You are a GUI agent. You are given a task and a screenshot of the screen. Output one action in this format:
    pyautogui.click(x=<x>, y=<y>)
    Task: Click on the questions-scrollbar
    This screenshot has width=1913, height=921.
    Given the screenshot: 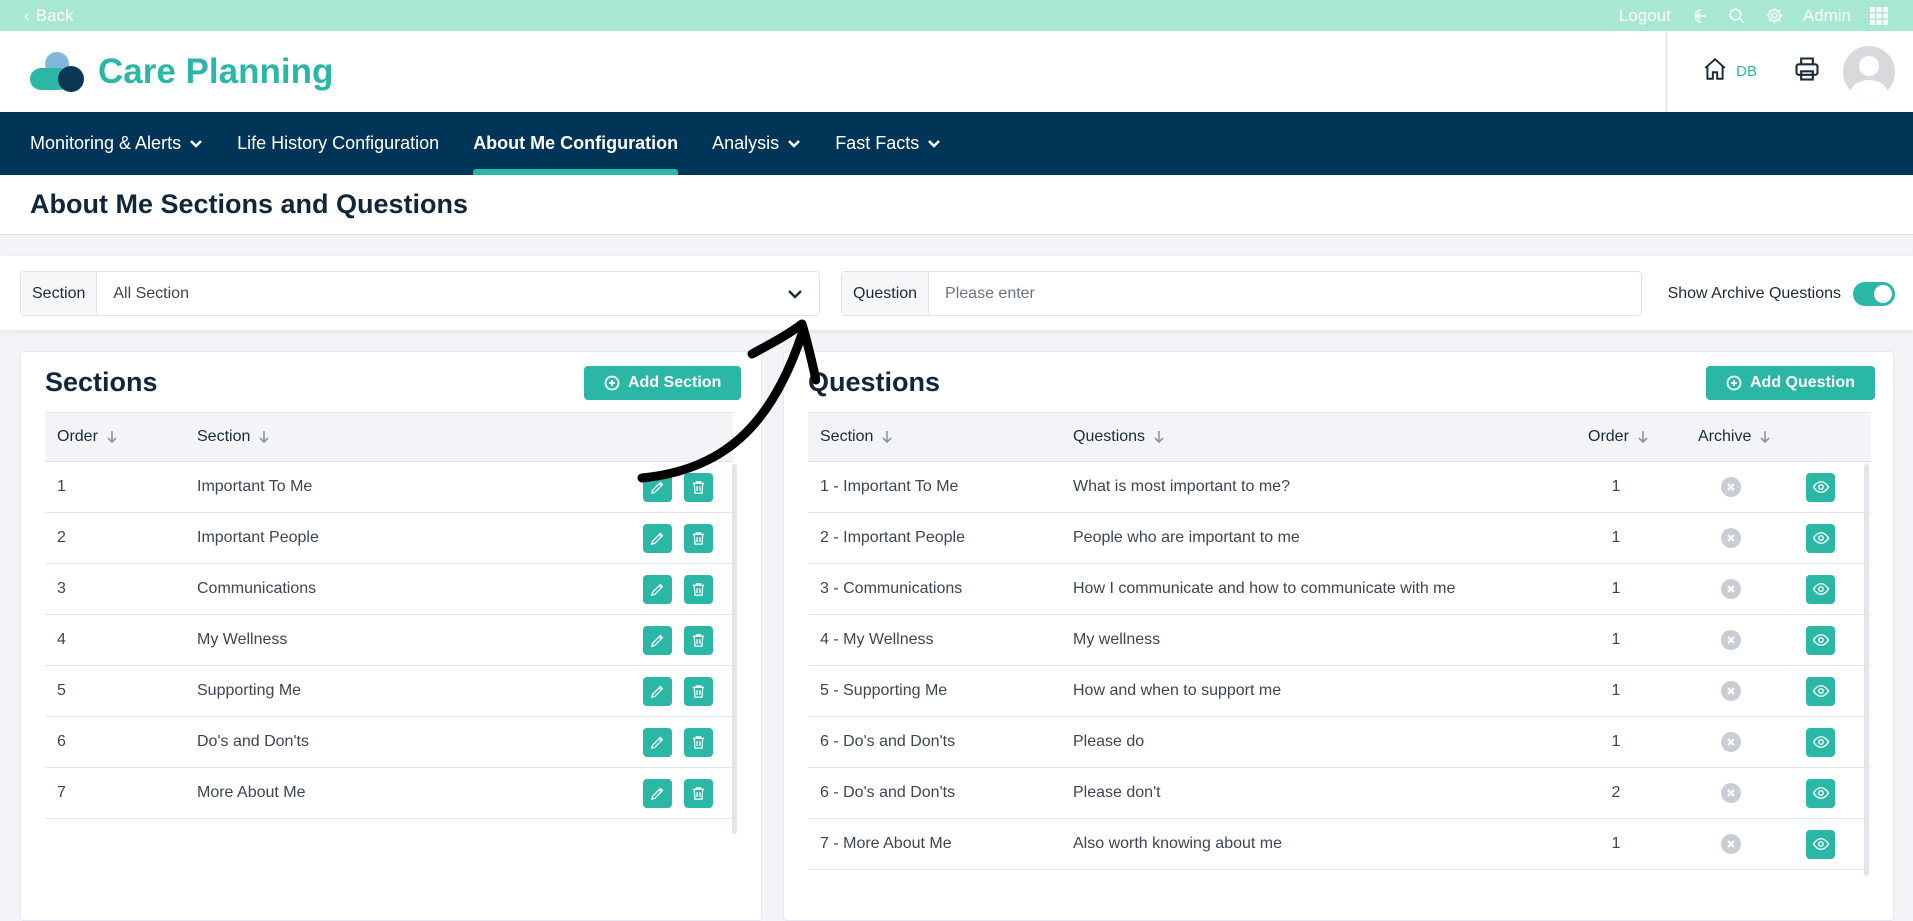 What is the action you would take?
    pyautogui.click(x=1866, y=670)
    